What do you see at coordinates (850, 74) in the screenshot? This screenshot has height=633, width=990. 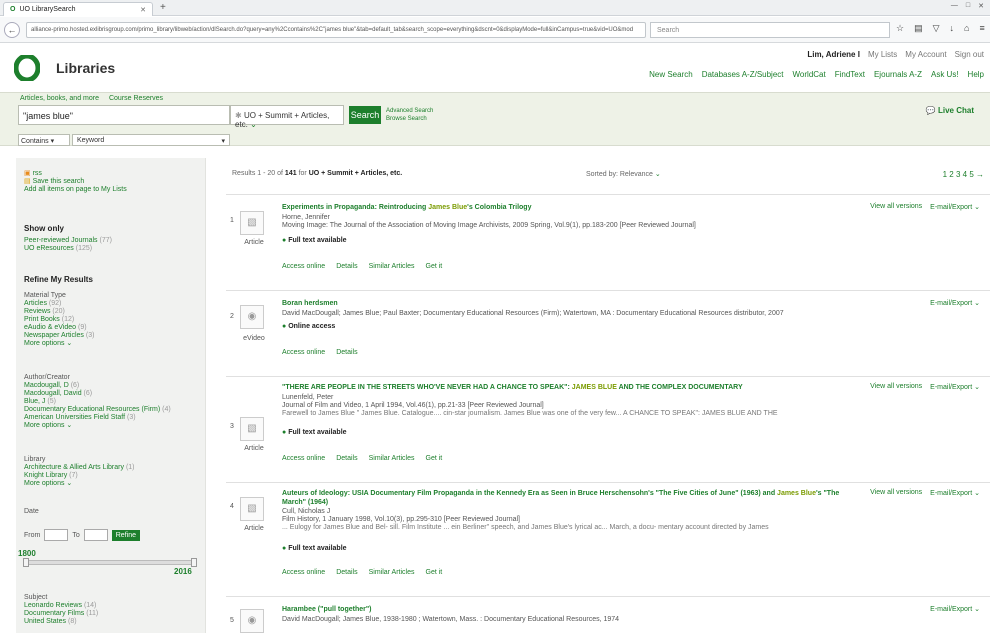 I see `nav-findtext: FindText` at bounding box center [850, 74].